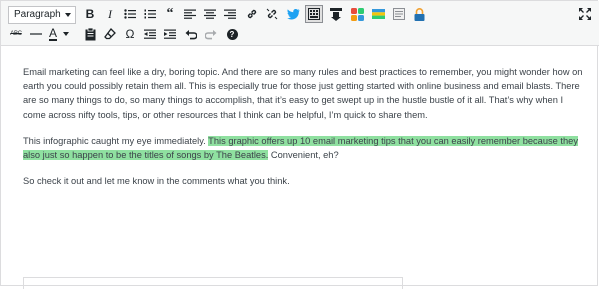 Image resolution: width=600 pixels, height=289 pixels. I want to click on paste-as-text-button, so click(90, 34).